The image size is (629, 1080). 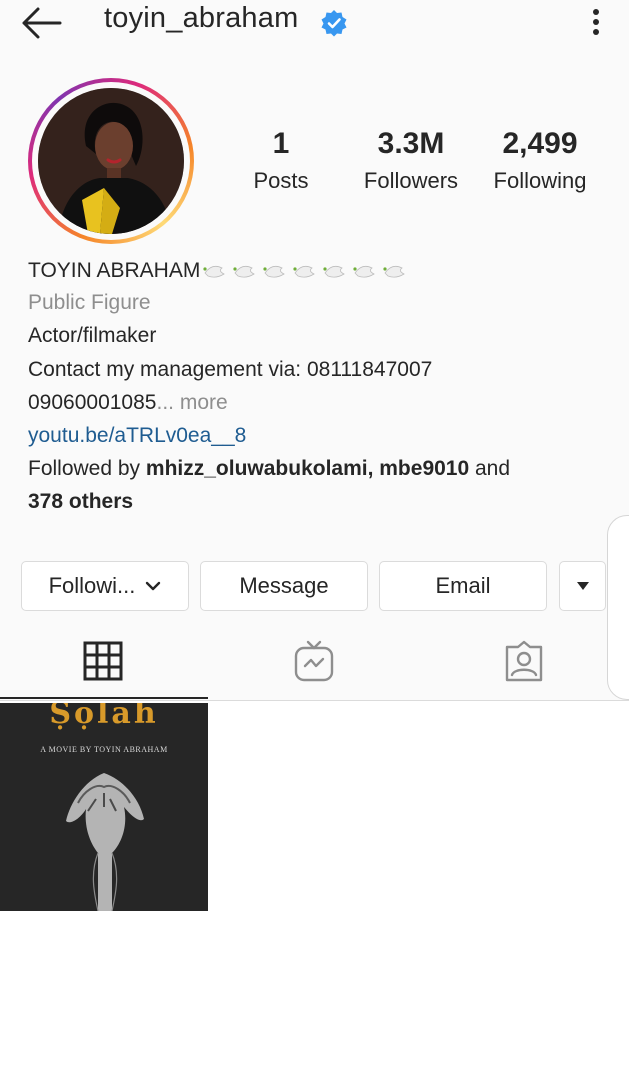 I want to click on bio-phone2: 09060001085, so click(x=92, y=402).